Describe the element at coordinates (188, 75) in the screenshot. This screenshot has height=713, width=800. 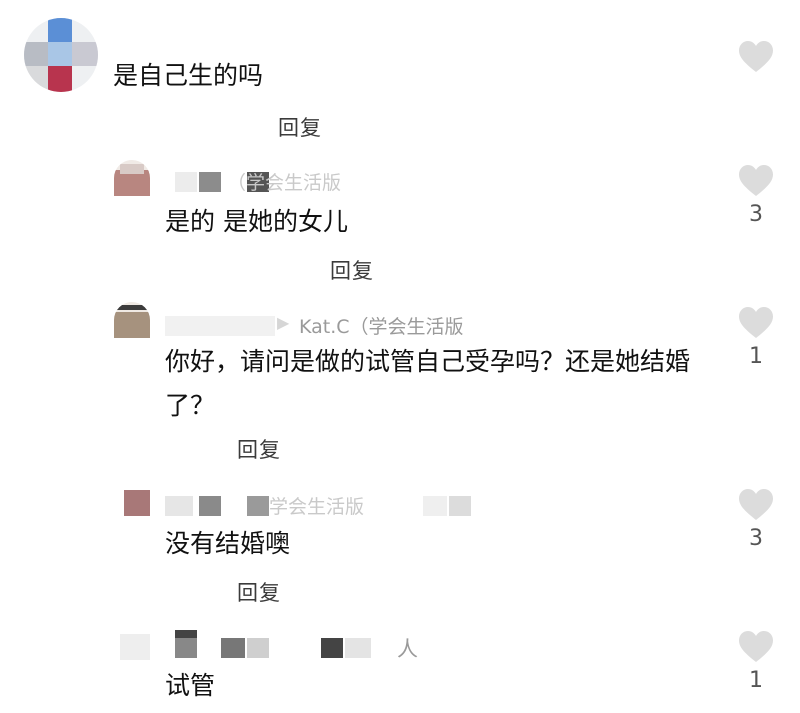
I see `comment-text: 是自己生的吗` at that location.